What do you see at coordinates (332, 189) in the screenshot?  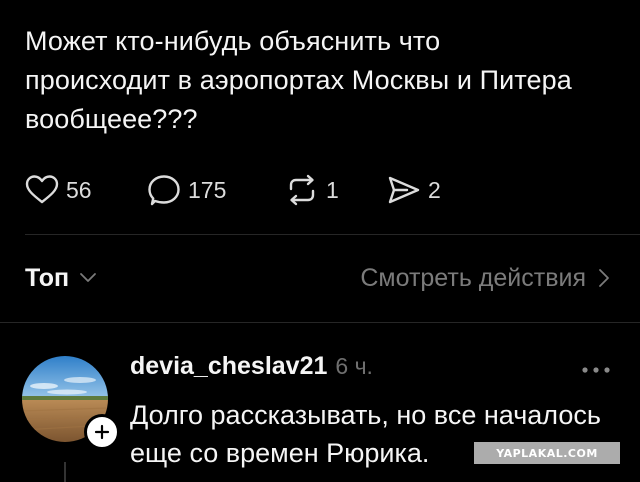 I see `repost-count: 1` at bounding box center [332, 189].